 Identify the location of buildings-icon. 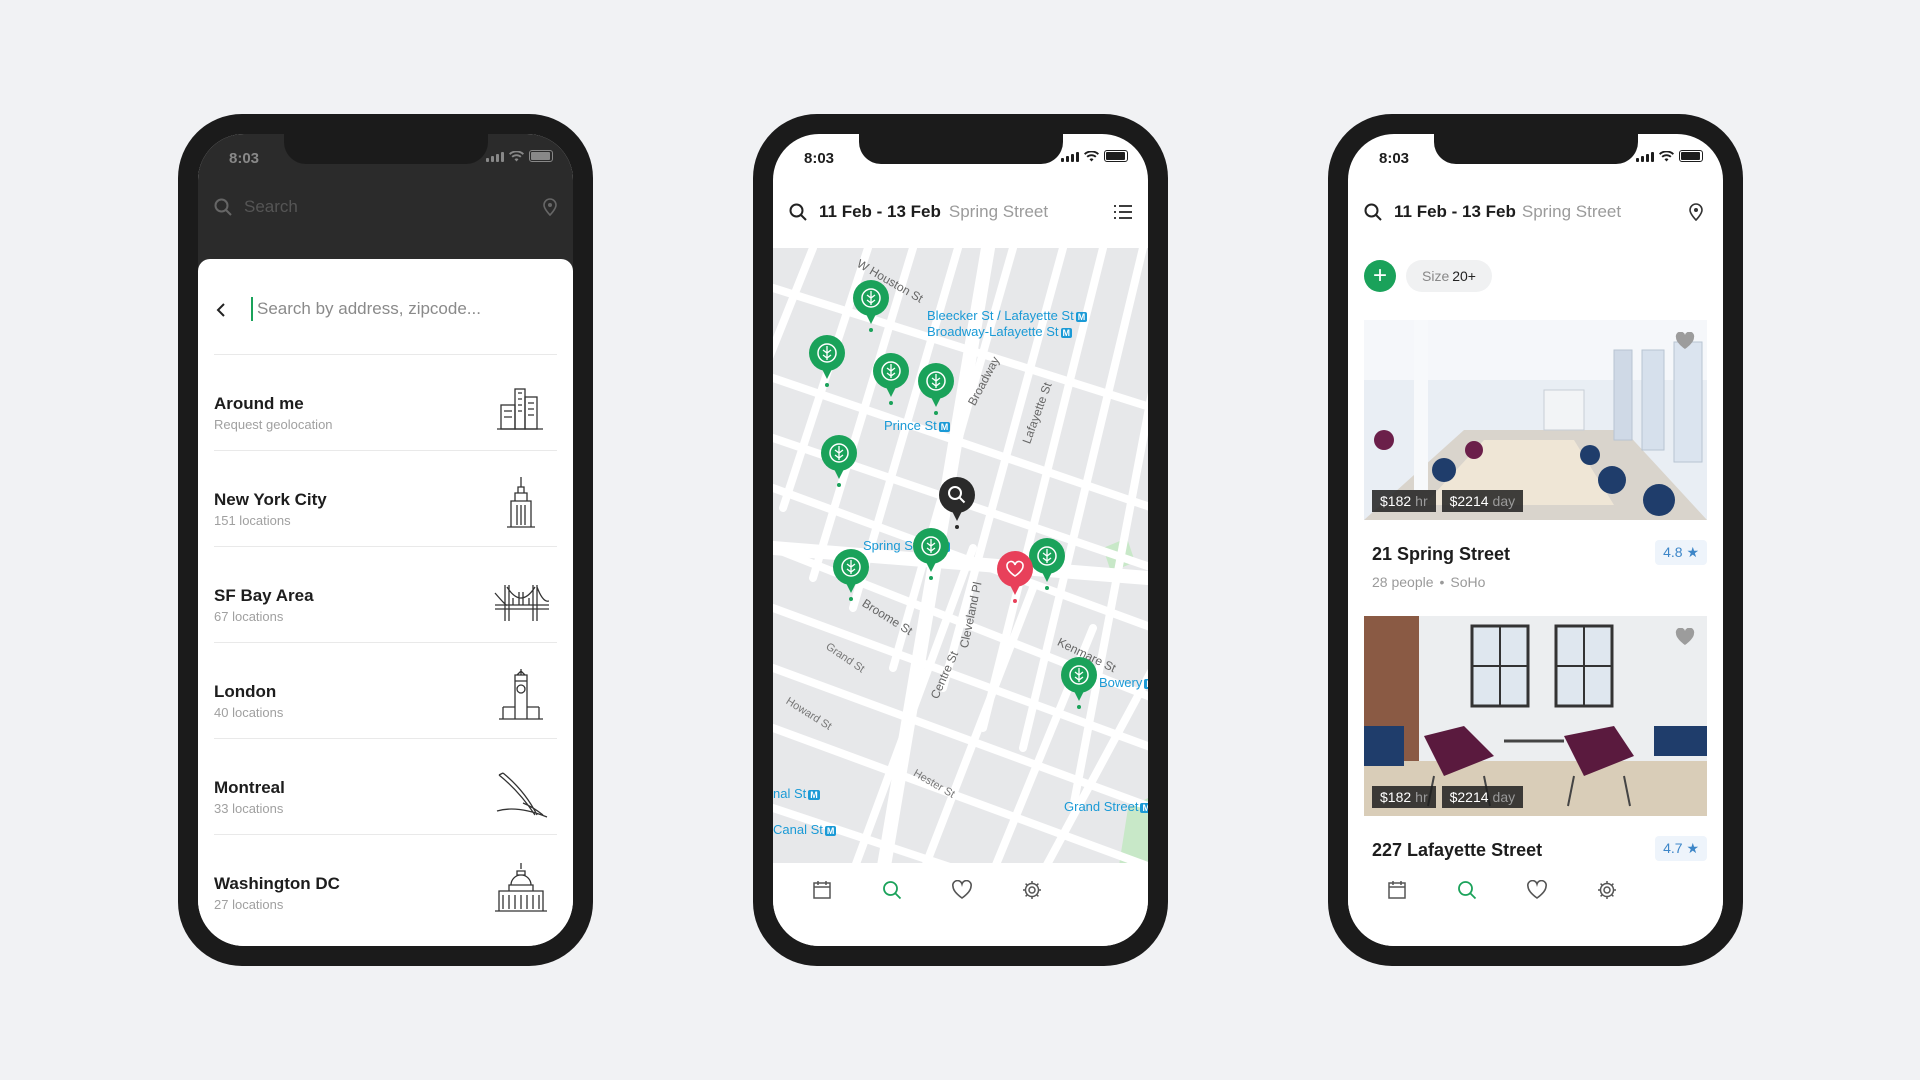
(520, 409).